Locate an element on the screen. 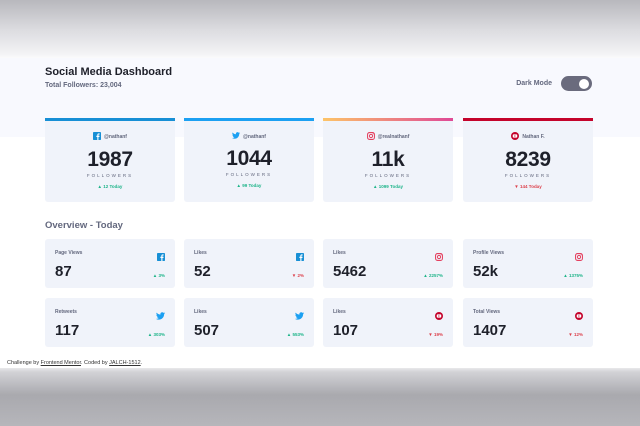  card-count: 11k is located at coordinates (388, 159).